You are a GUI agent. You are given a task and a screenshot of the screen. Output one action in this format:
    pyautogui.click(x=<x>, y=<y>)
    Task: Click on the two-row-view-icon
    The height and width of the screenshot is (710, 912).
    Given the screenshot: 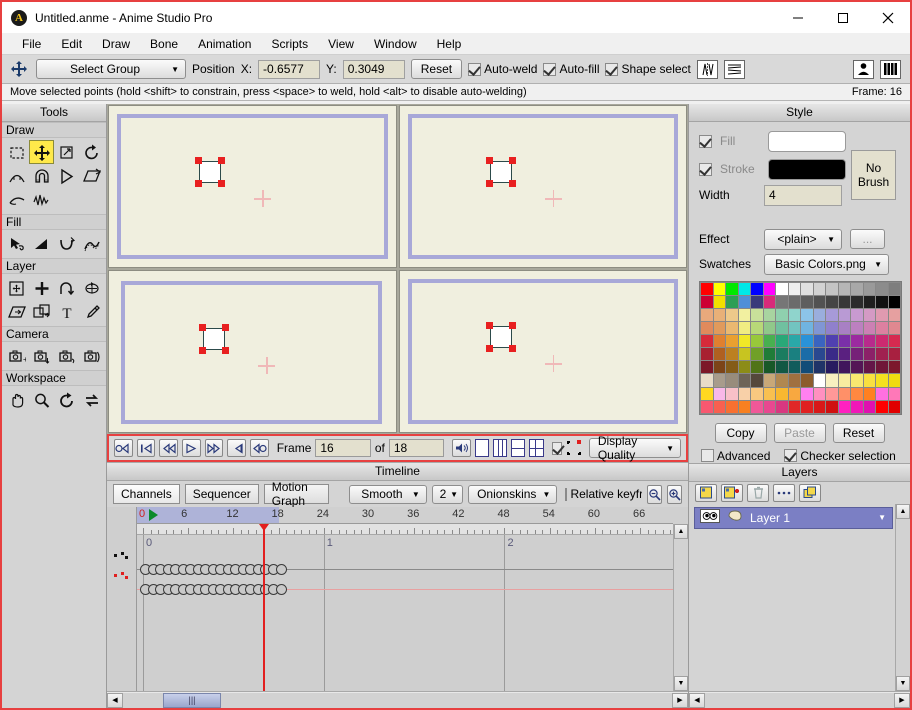 What is the action you would take?
    pyautogui.click(x=518, y=448)
    